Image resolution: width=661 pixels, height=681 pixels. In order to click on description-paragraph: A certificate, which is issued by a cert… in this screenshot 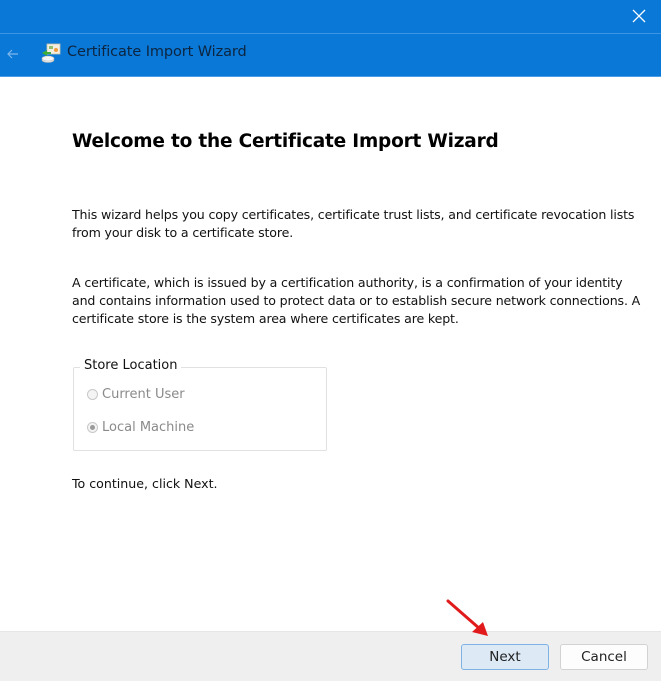, I will do `click(356, 300)`.